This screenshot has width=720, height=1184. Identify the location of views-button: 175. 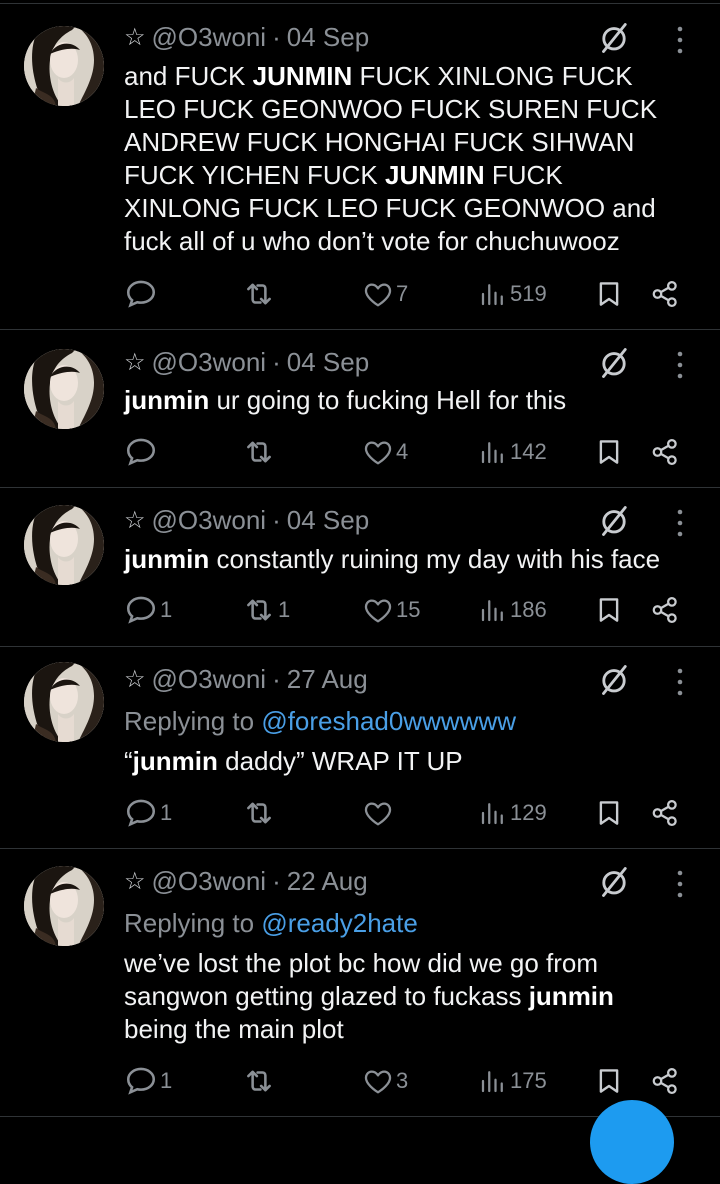
(512, 1081).